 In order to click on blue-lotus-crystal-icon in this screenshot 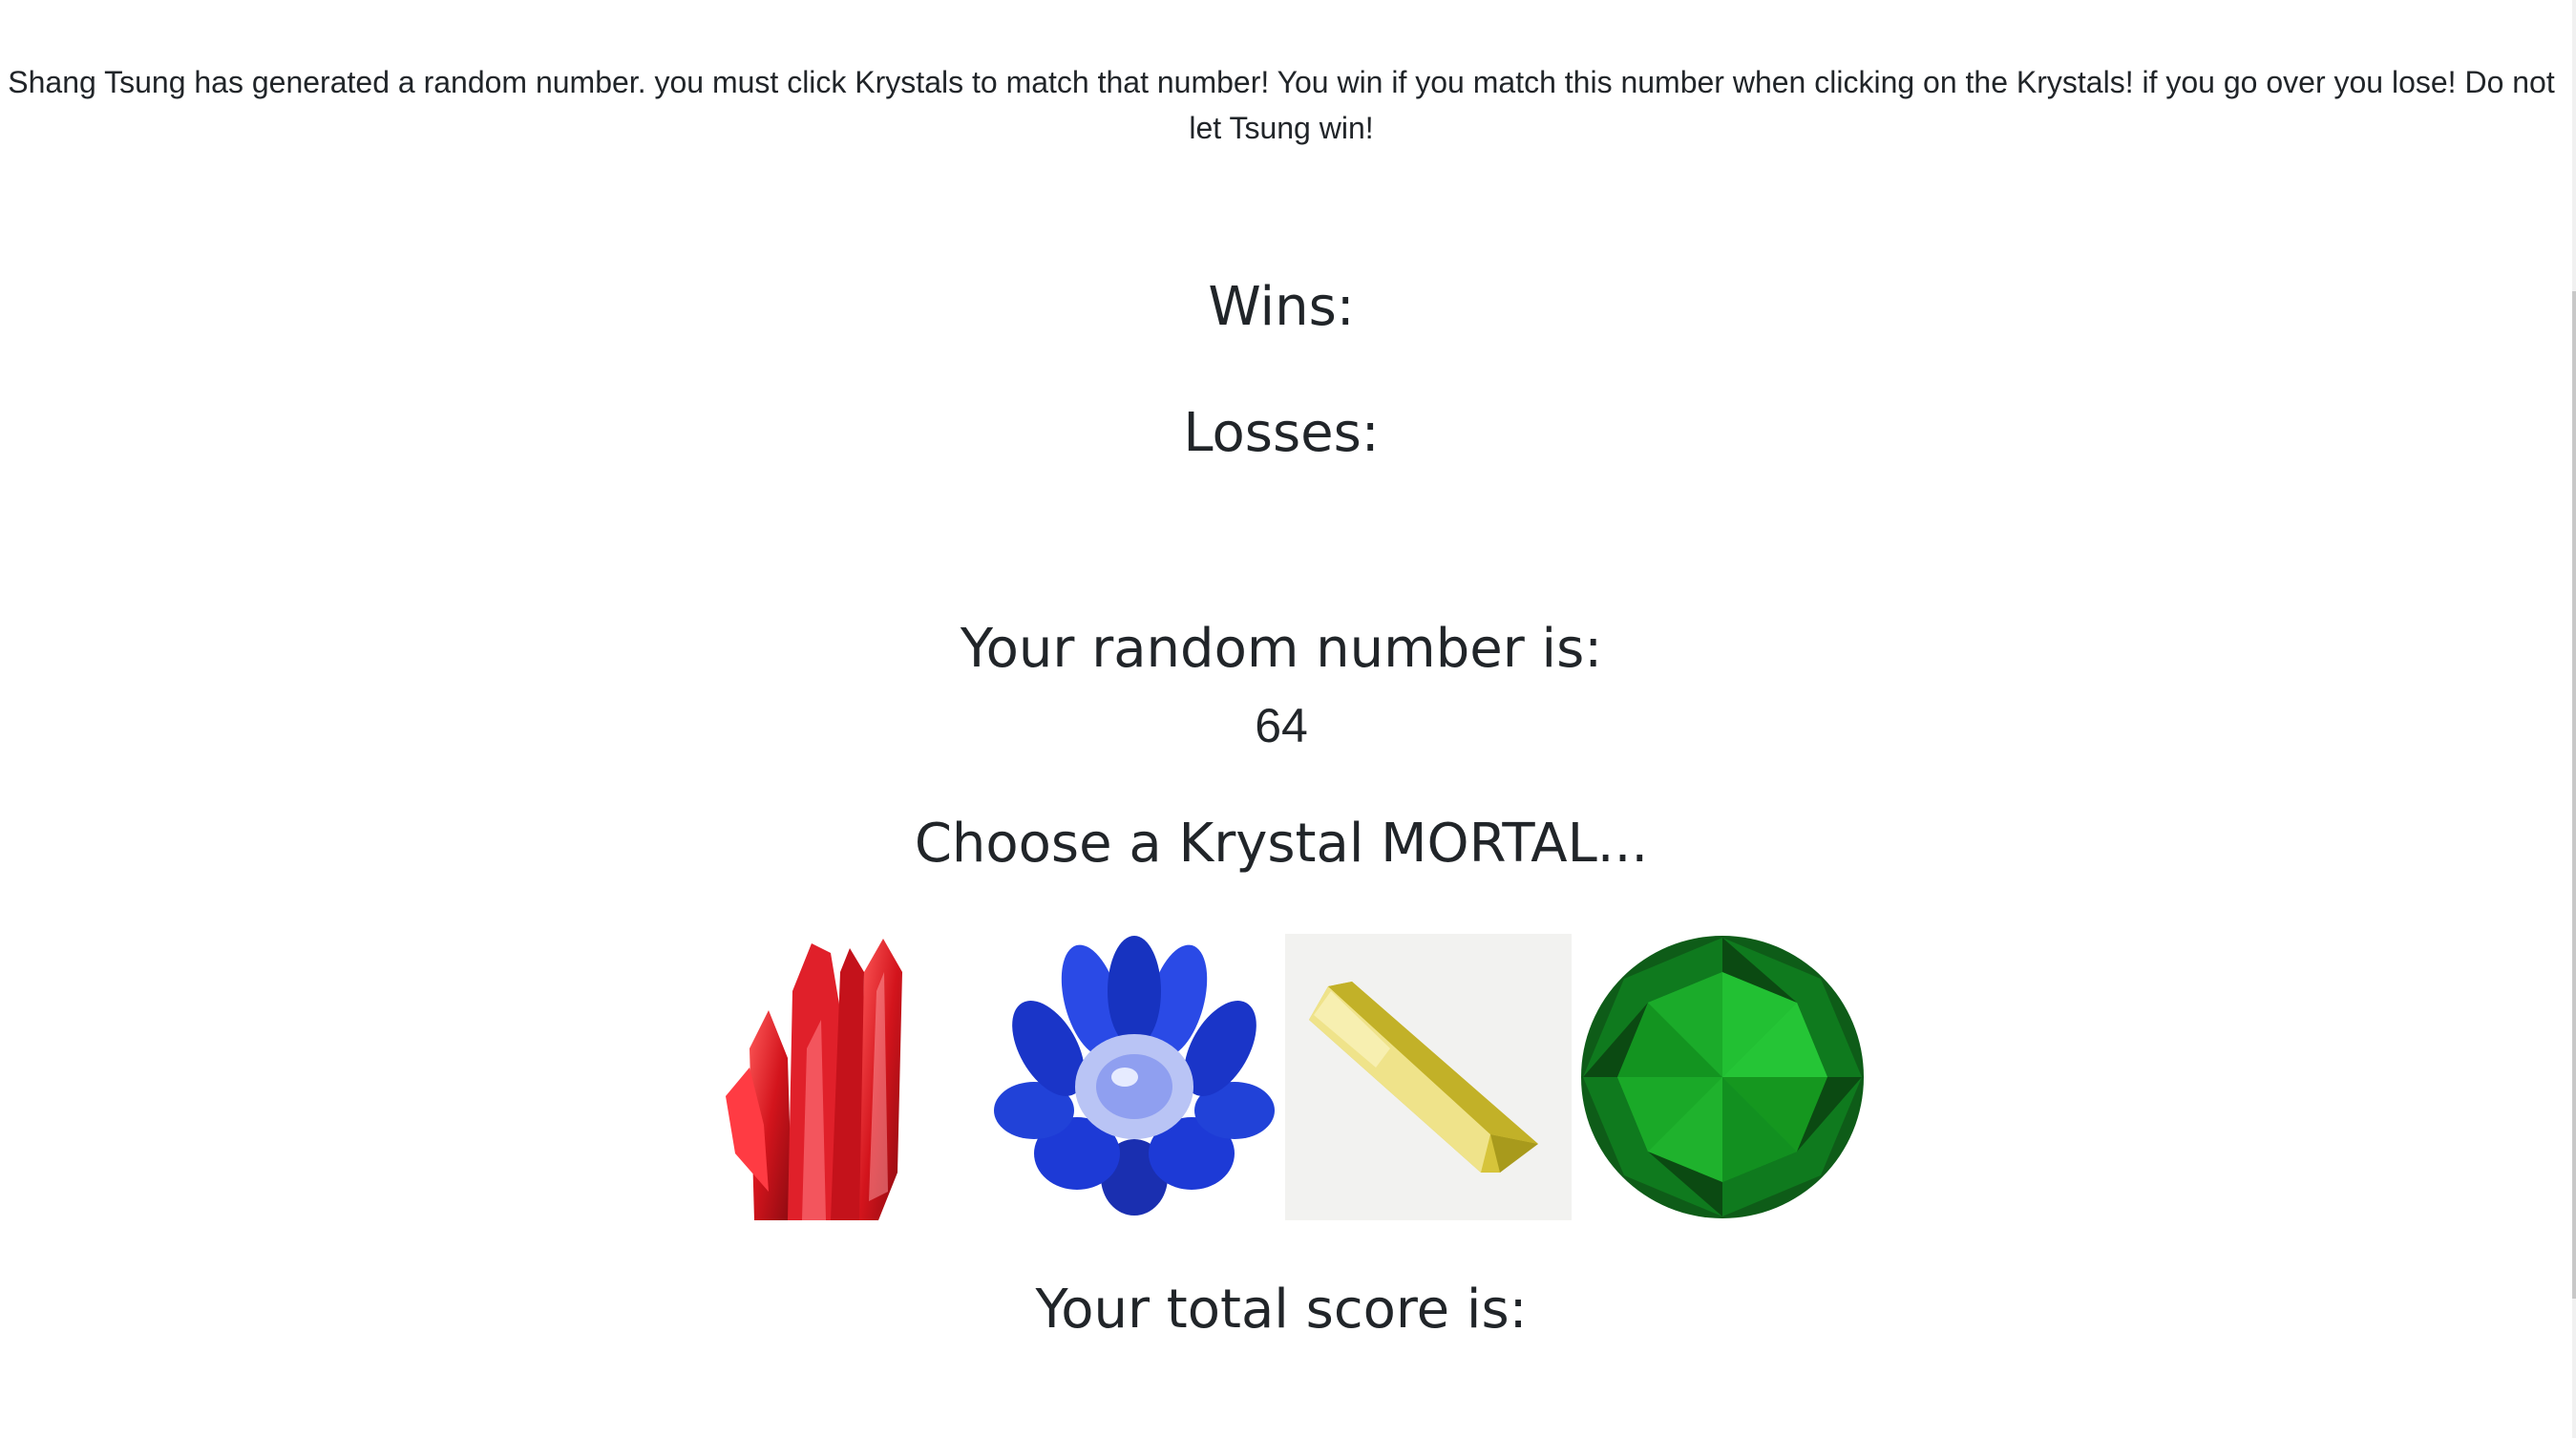, I will do `click(1134, 1076)`.